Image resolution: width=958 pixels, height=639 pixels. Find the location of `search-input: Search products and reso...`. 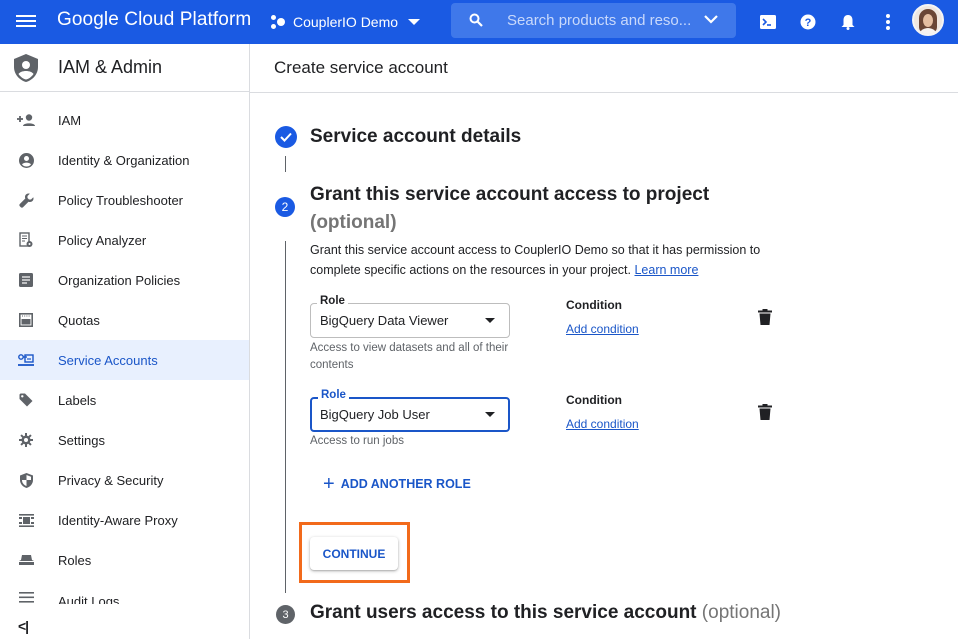

search-input: Search products and reso... is located at coordinates (599, 20).